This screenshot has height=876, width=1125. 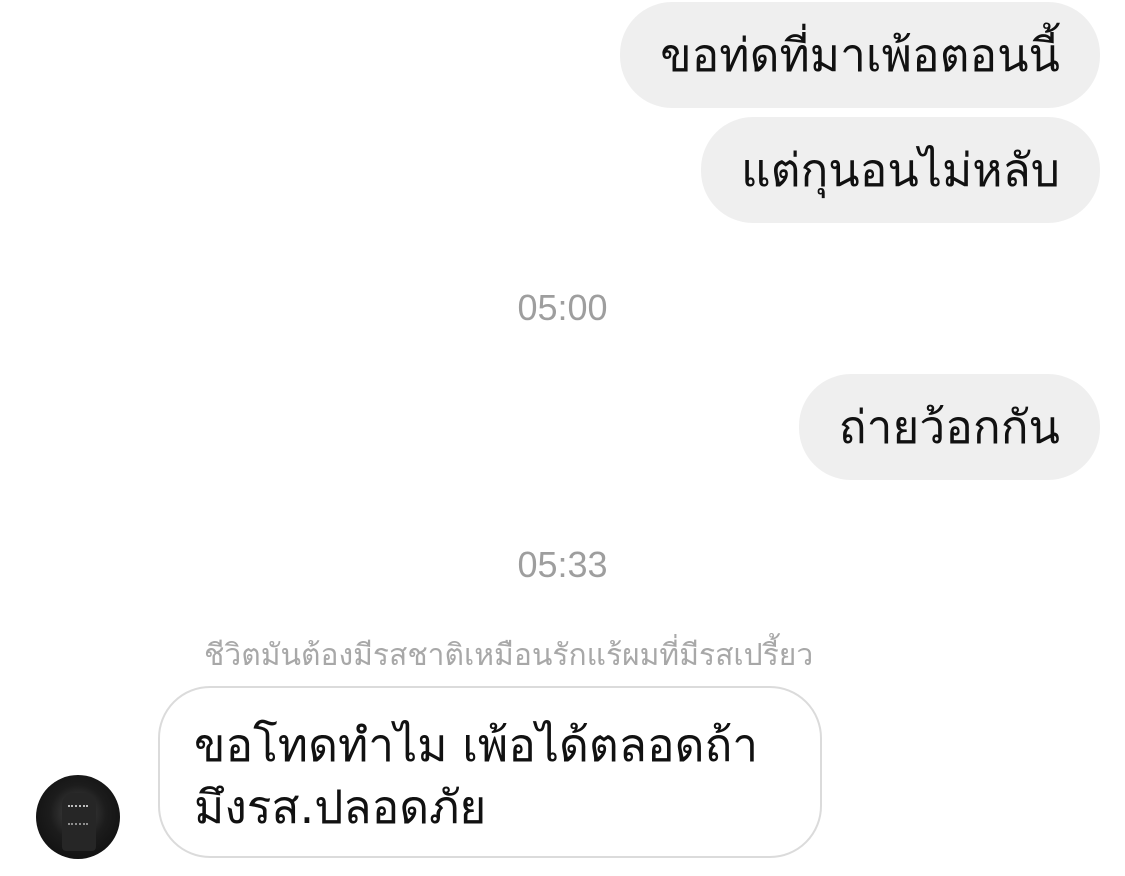 I want to click on incoming-message-bubble: ขอโทดทำไม เพ้อได้ตลอดถ้ามึงรส.ปลอดภัย, so click(x=490, y=772).